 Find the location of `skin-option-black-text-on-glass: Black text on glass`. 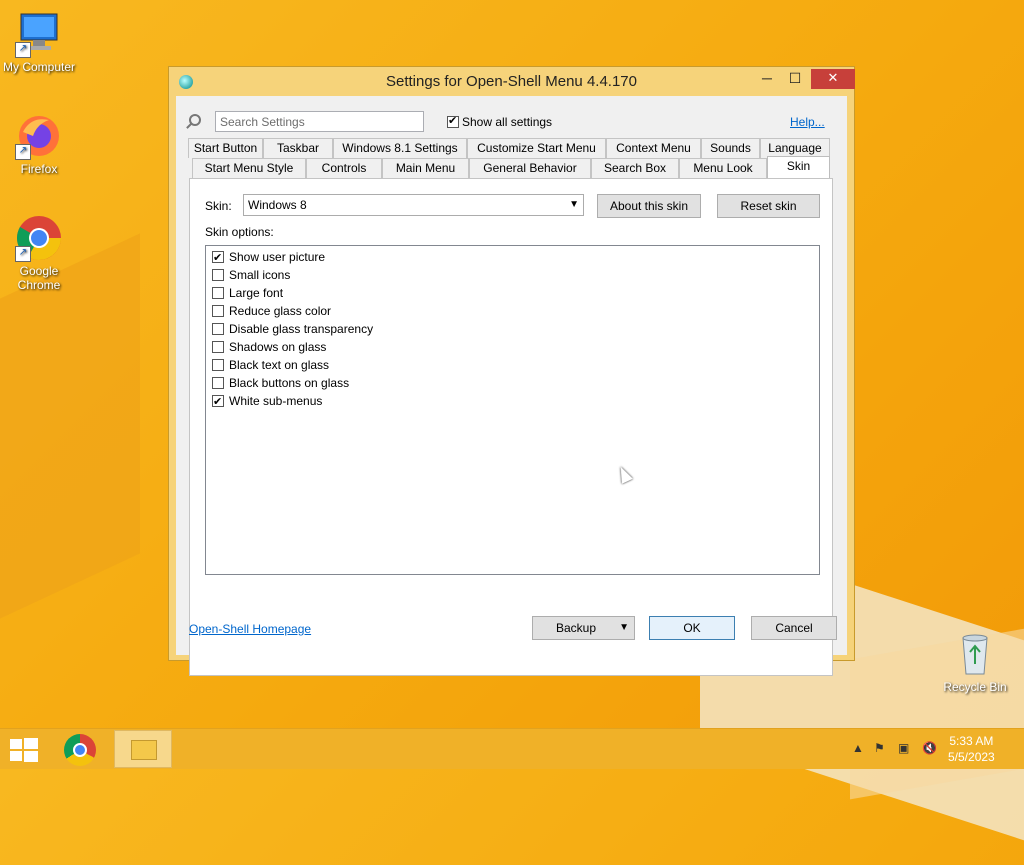

skin-option-black-text-on-glass: Black text on glass is located at coordinates (270, 364).